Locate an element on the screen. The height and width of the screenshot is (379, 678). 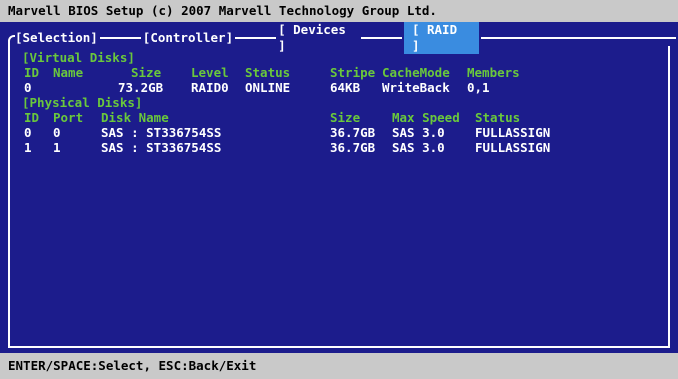
col-cachemode: CacheMode is located at coordinates (416, 72).